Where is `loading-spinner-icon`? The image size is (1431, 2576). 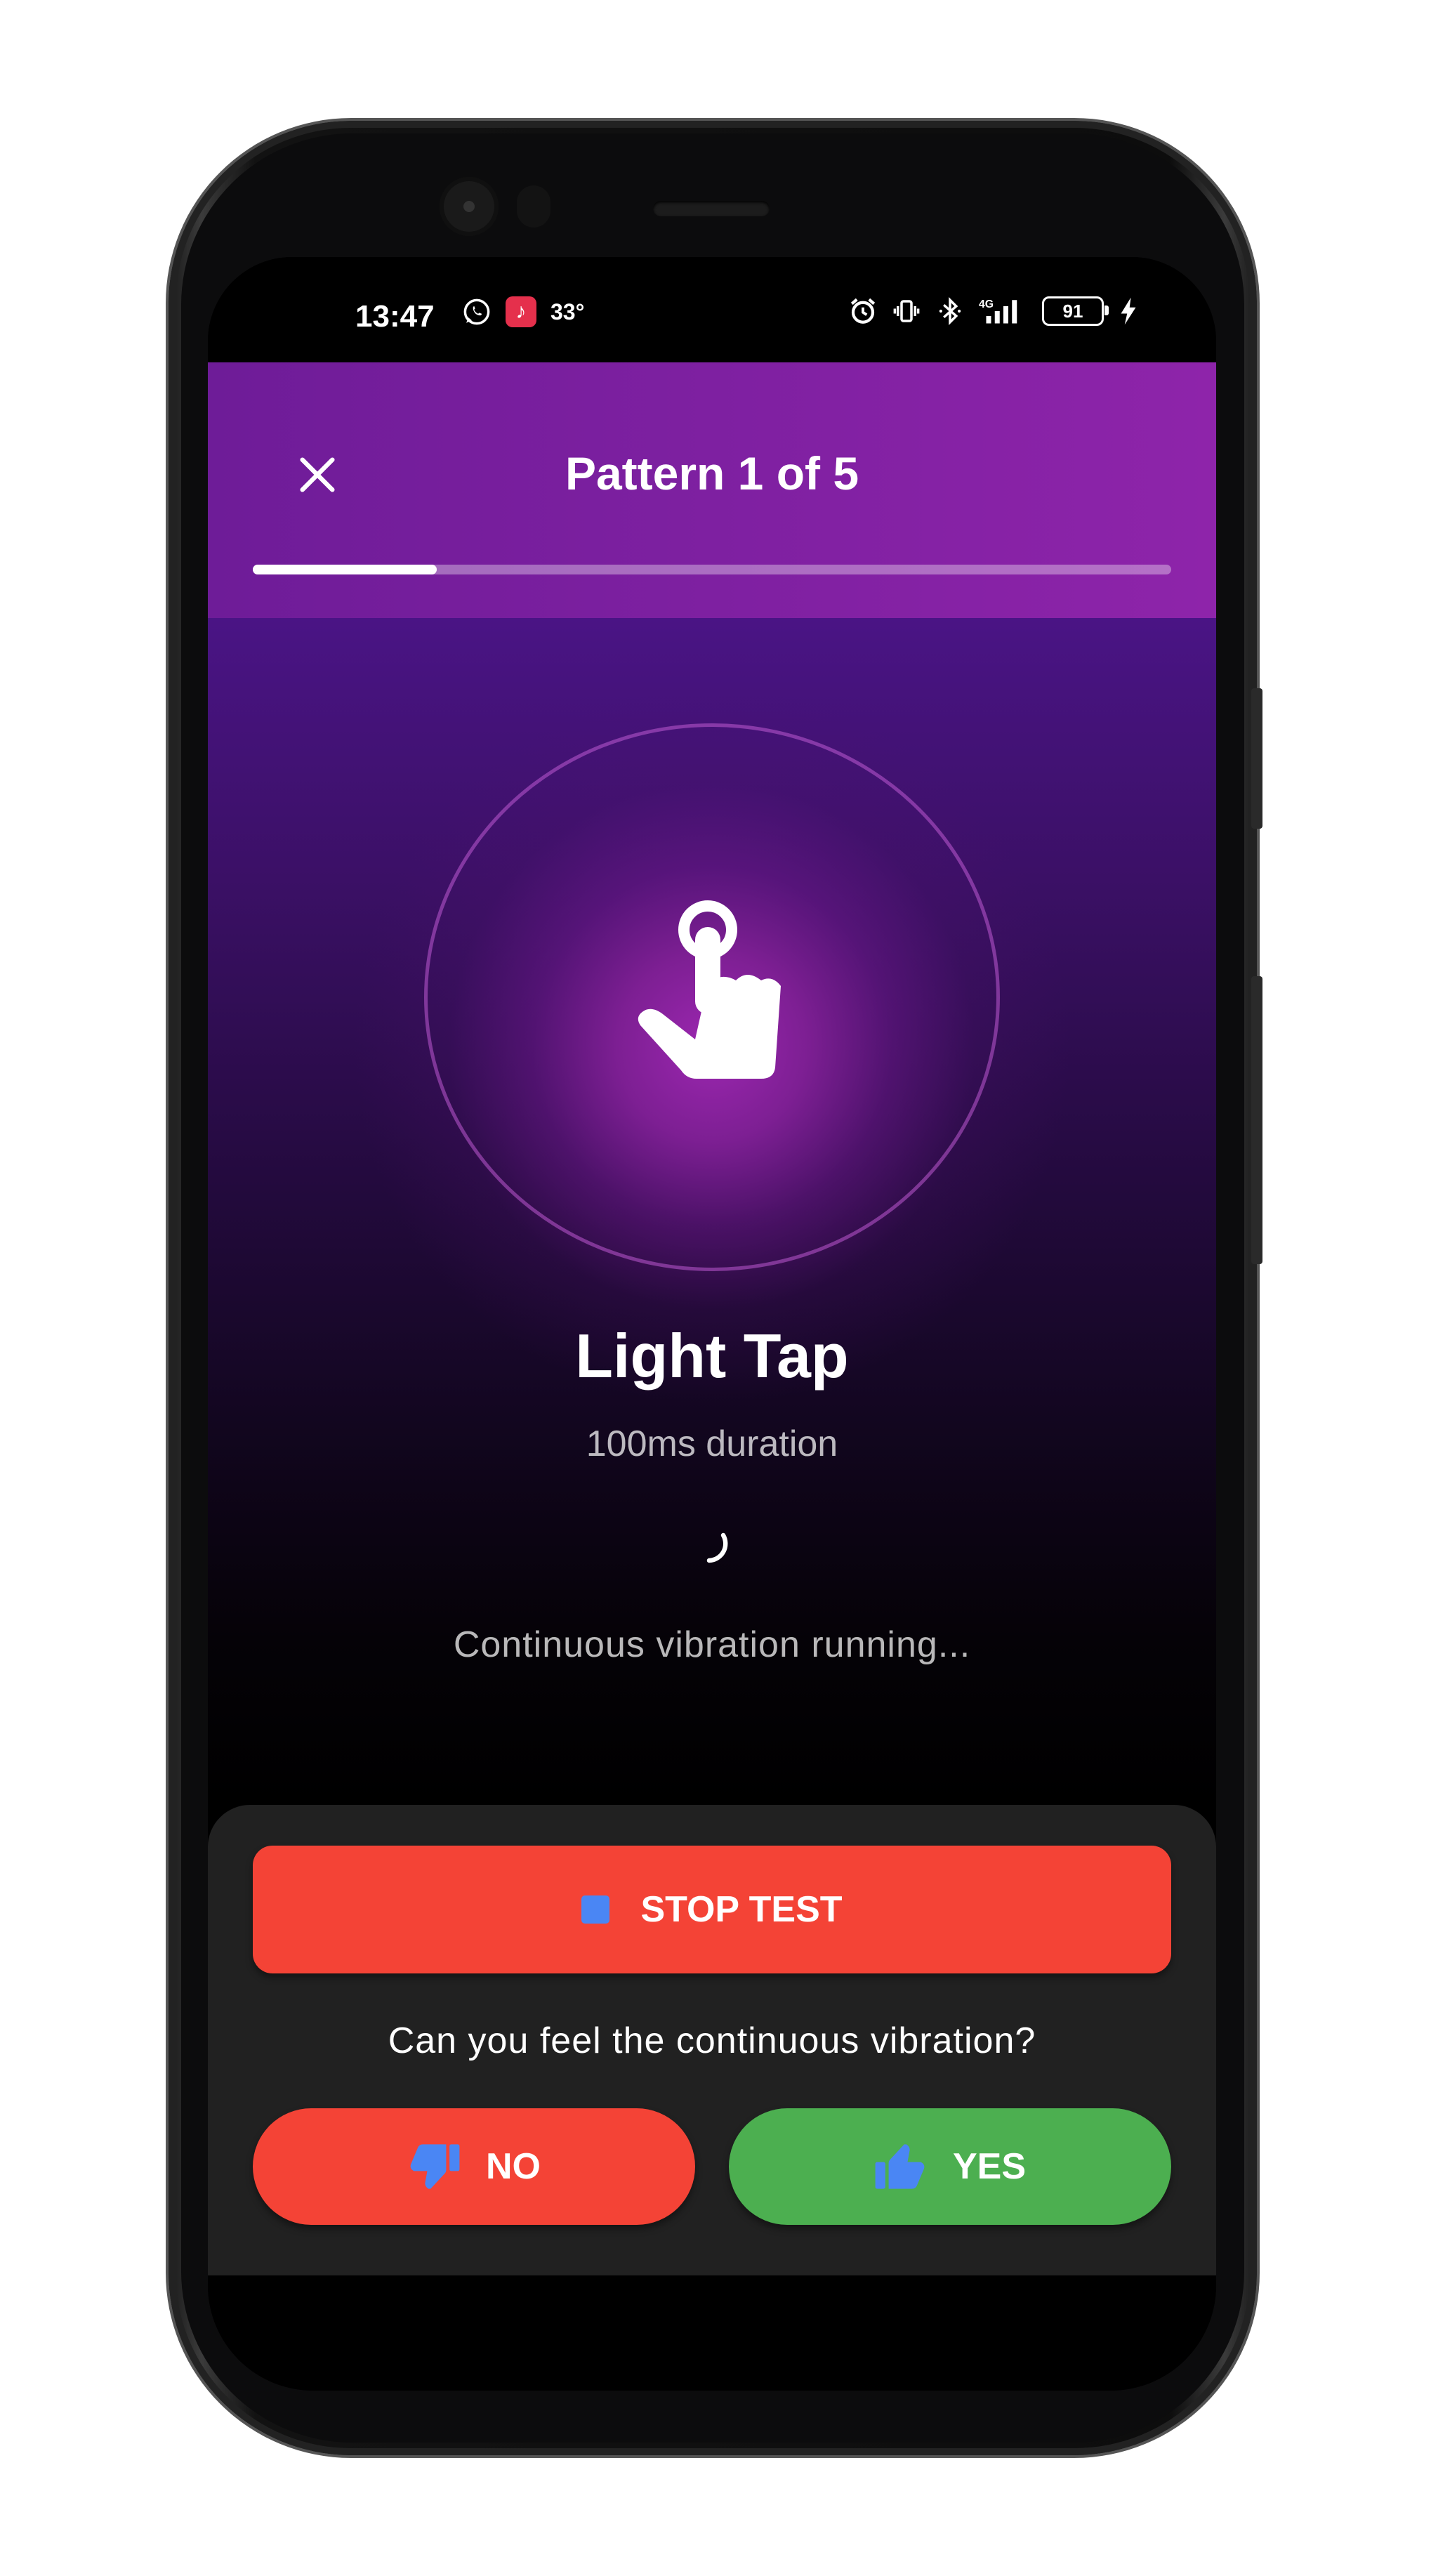 loading-spinner-icon is located at coordinates (717, 1547).